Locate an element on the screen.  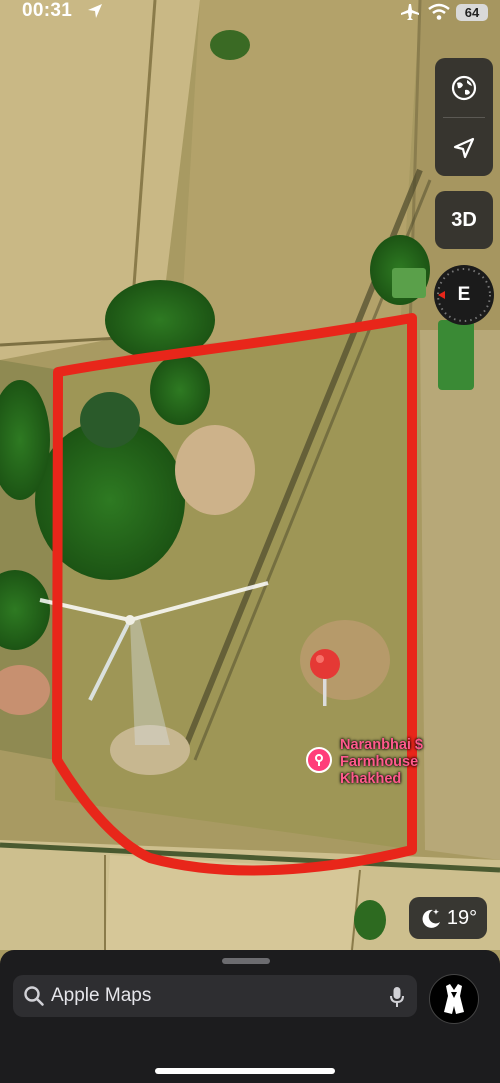
sheet-grabber is located at coordinates (246, 961).